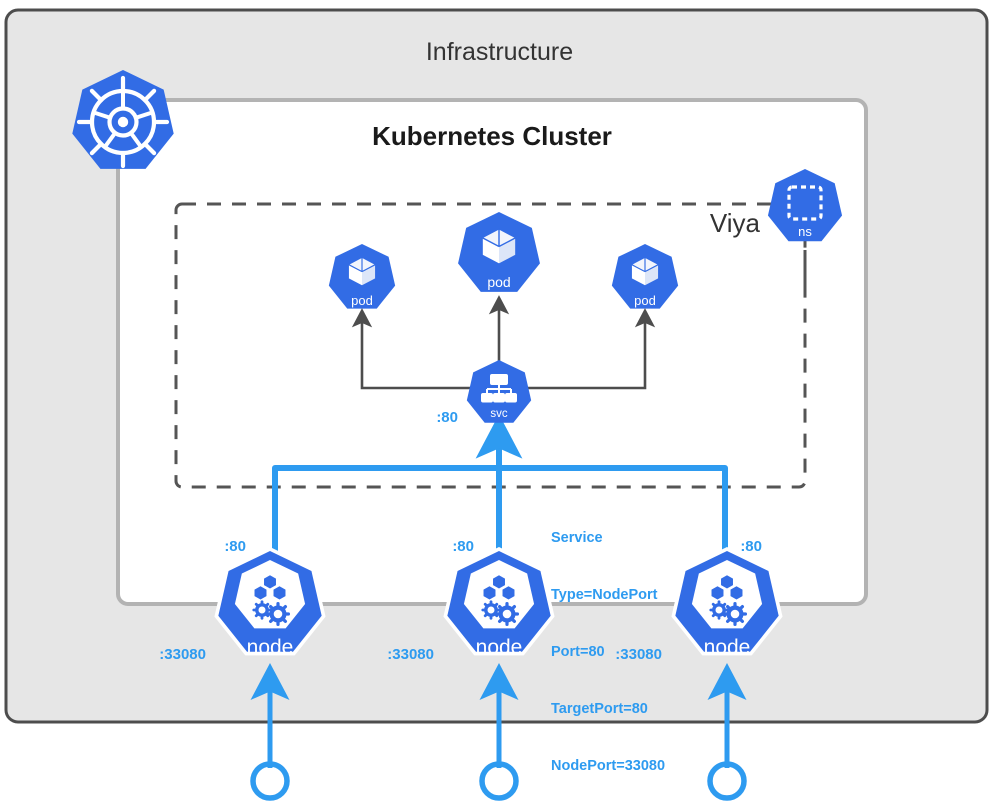 The width and height of the screenshot is (999, 804). What do you see at coordinates (499, 647) in the screenshot?
I see `node-icon-label-2: node` at bounding box center [499, 647].